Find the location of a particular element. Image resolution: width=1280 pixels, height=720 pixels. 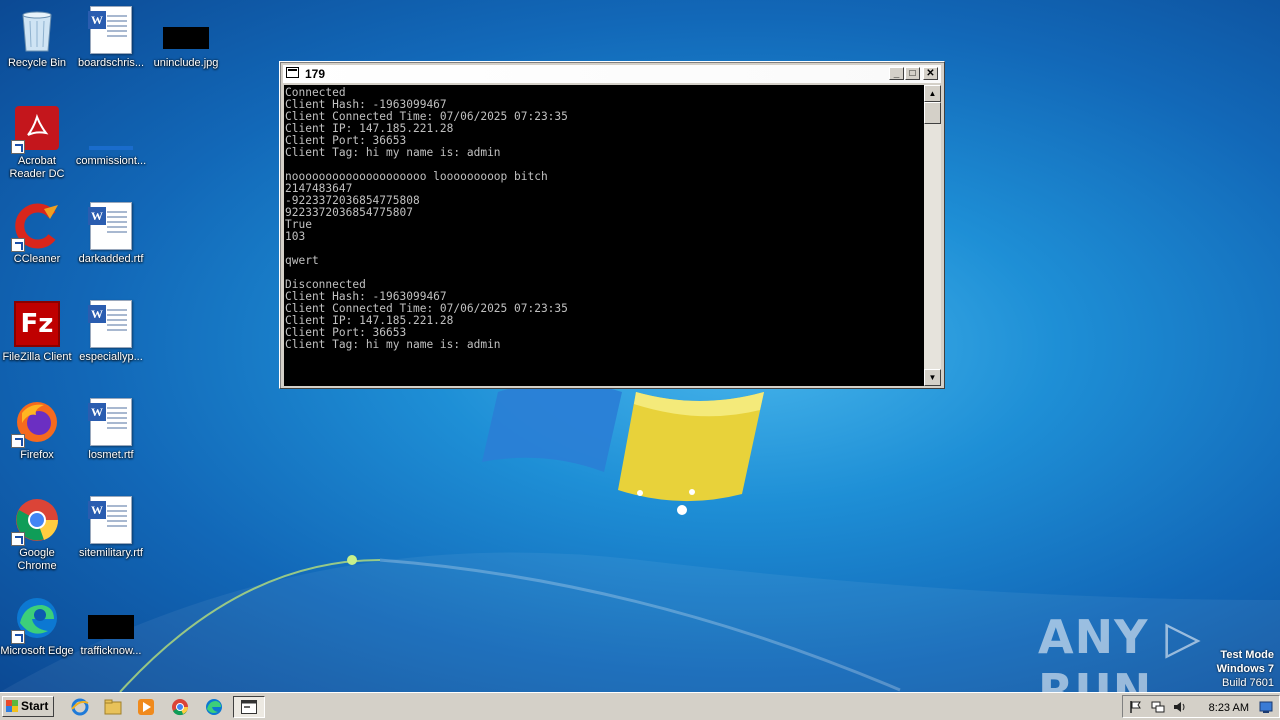

console-taskbar-icon is located at coordinates (249, 707).